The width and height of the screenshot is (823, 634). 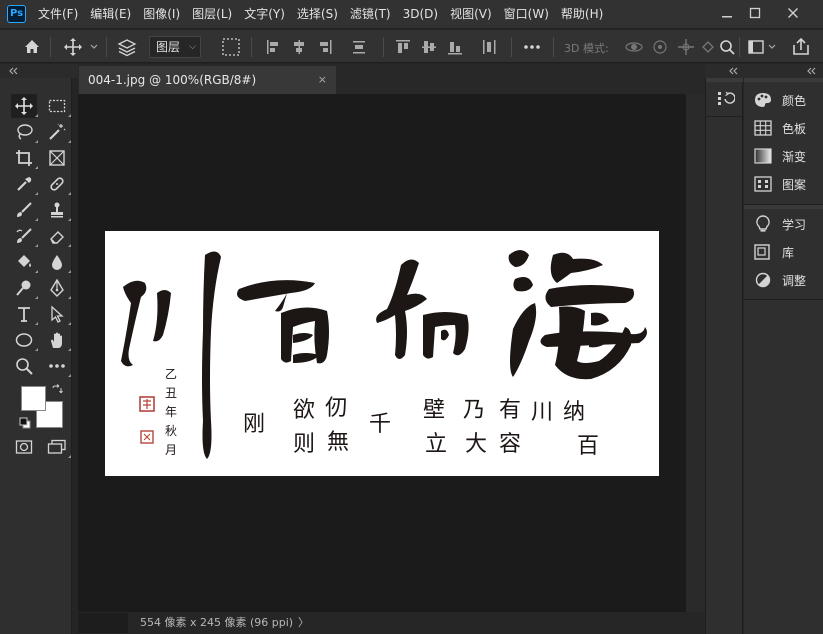 I want to click on frame-tool, so click(x=57, y=158).